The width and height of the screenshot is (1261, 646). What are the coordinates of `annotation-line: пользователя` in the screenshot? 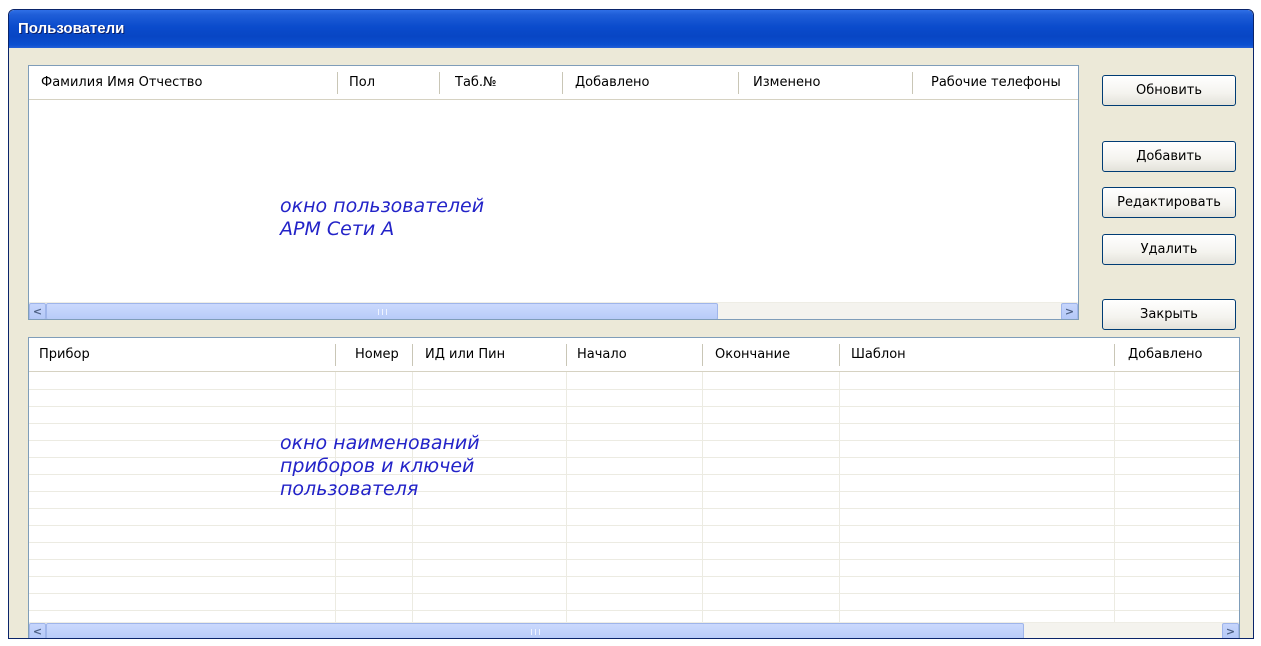 It's located at (349, 489).